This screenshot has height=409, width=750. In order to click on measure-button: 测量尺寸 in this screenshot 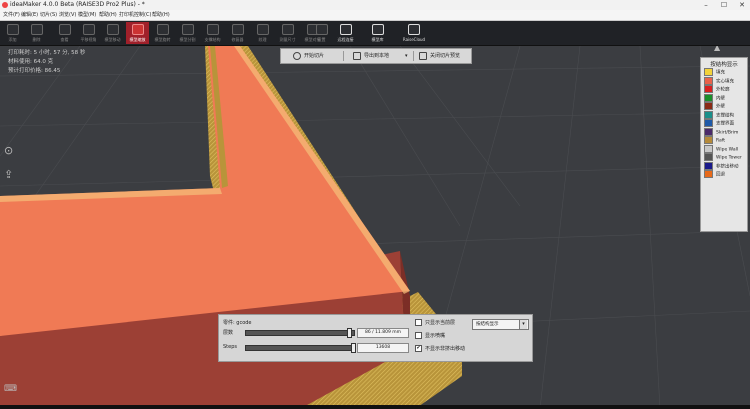, I will do `click(287, 33)`.